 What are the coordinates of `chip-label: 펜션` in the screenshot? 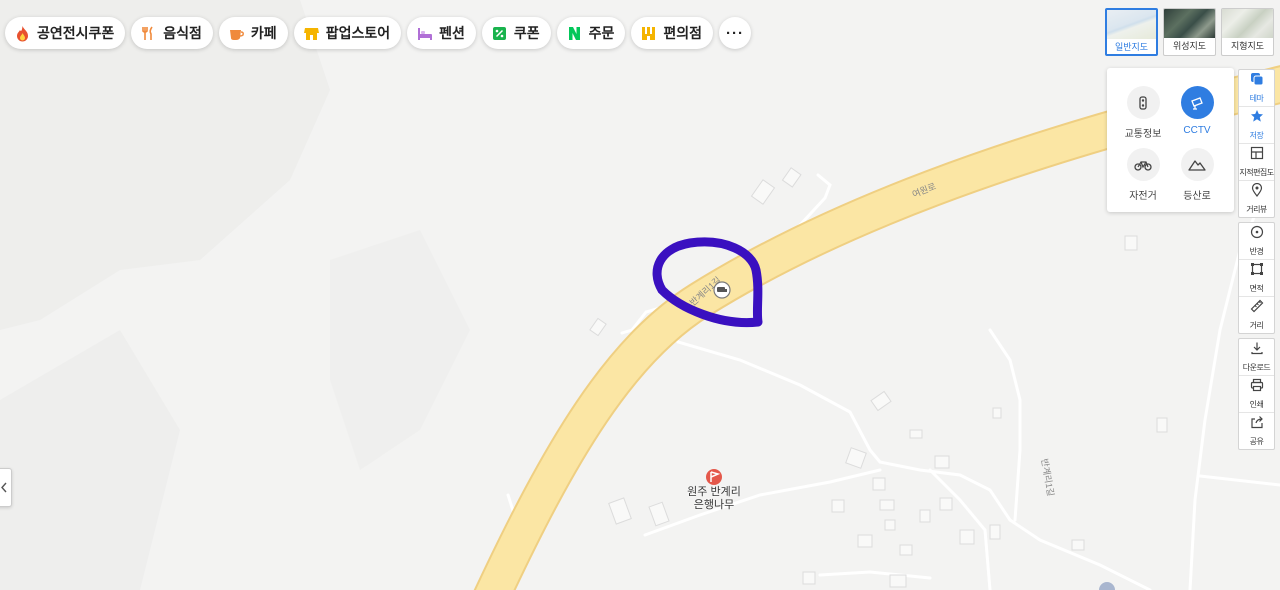 It's located at (452, 33).